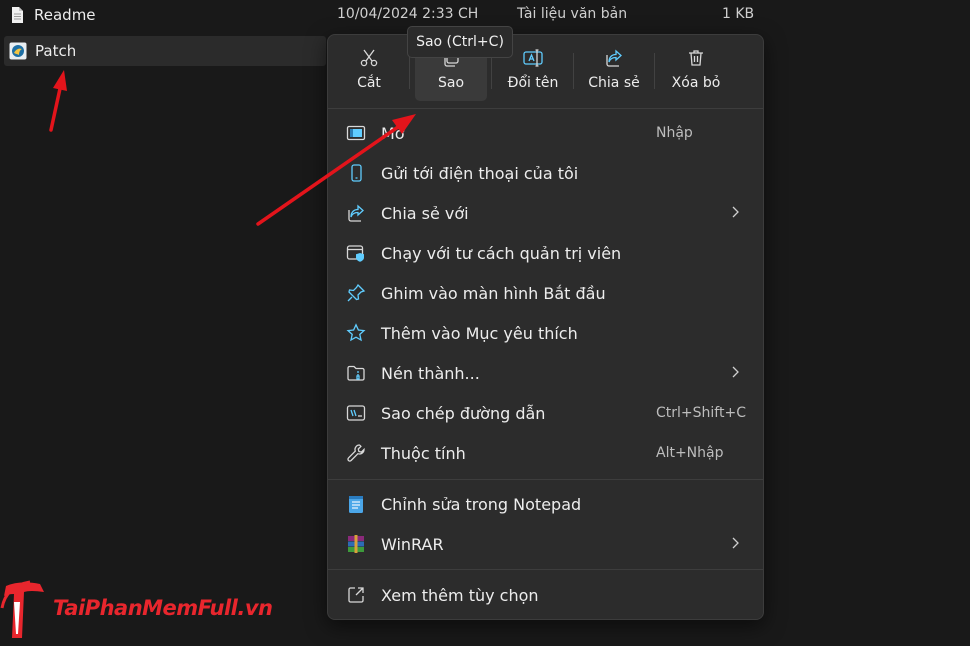  Describe the element at coordinates (22, 609) in the screenshot. I see `watermark-logo-icon` at that location.